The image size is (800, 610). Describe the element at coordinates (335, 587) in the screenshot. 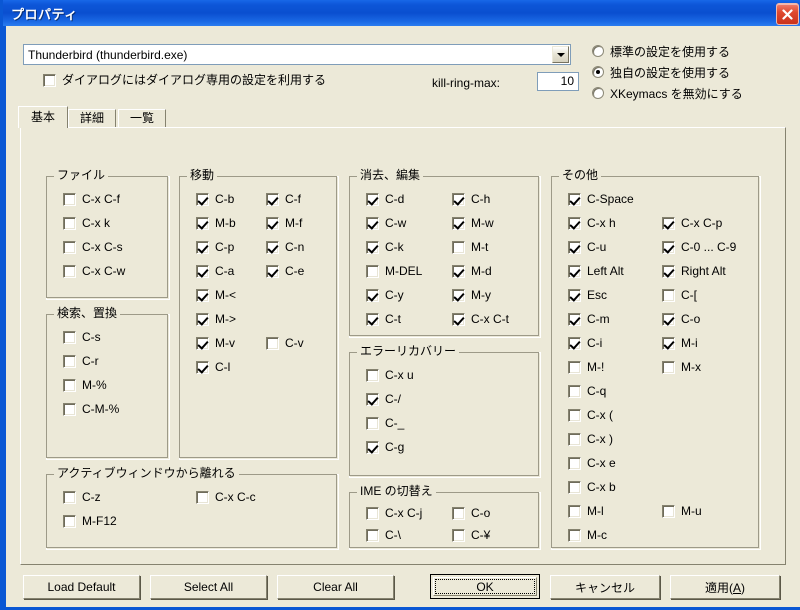

I see `clear-all-button: Clear All` at that location.